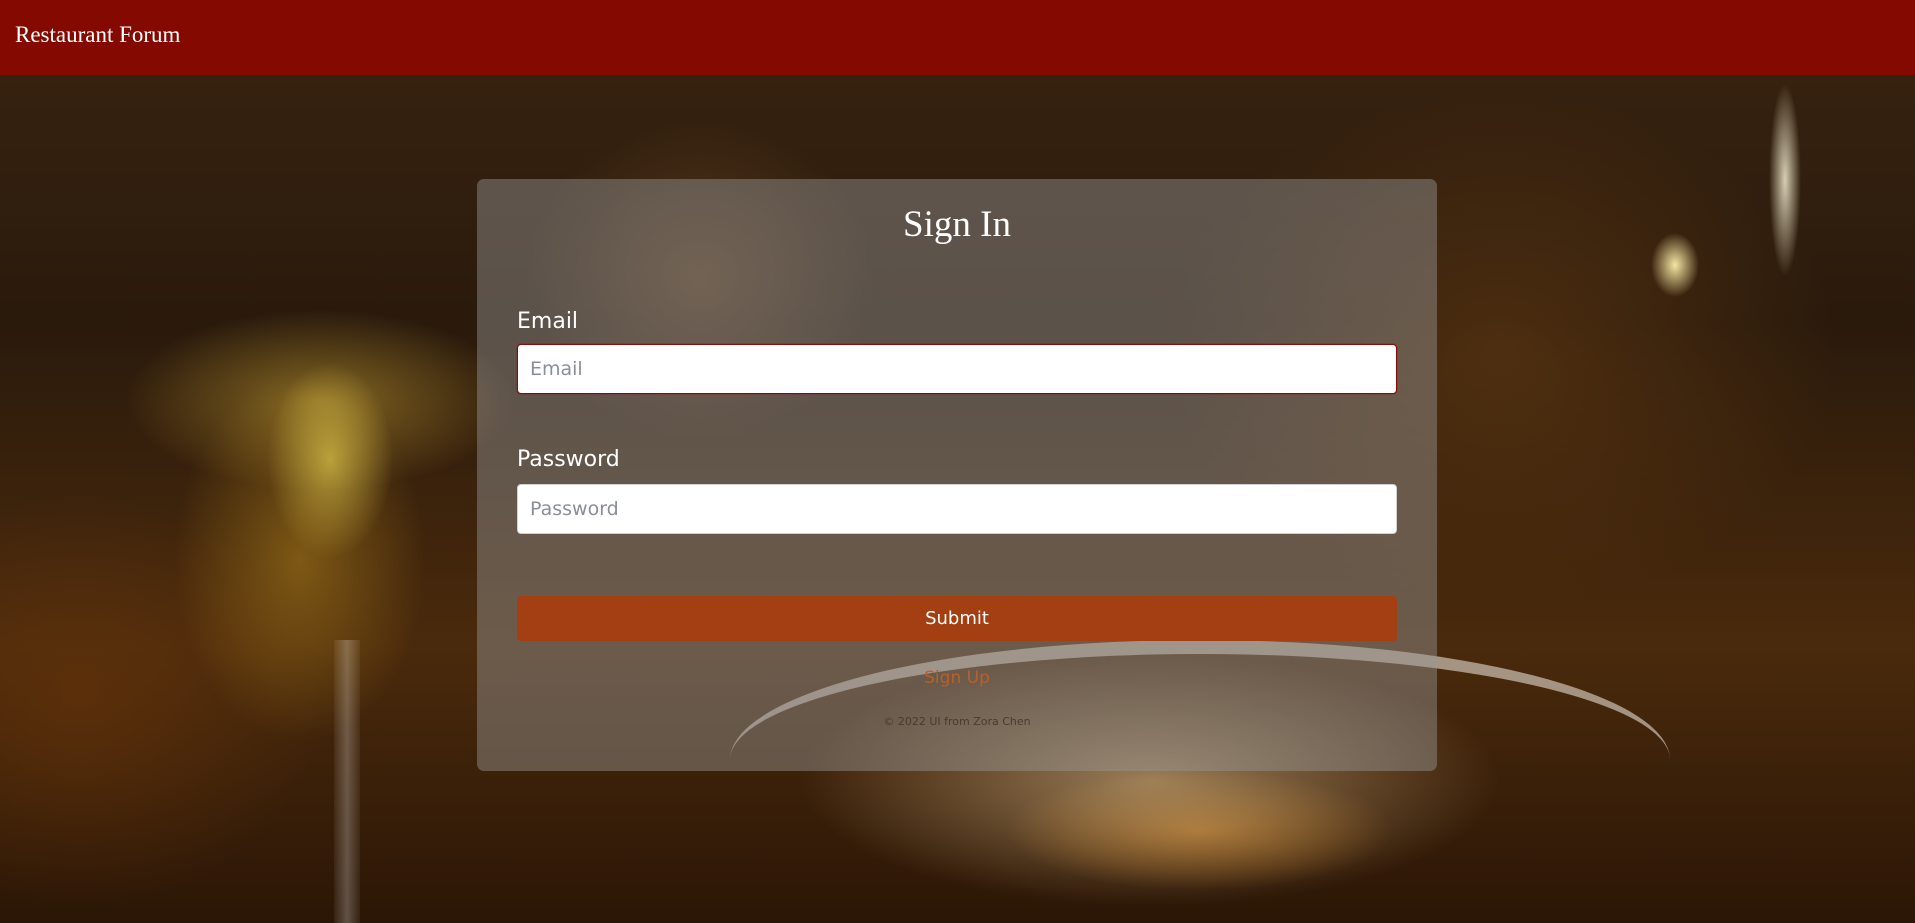 The width and height of the screenshot is (1915, 923). I want to click on copyright-footer: © 2022 UI from Zora Chen, so click(957, 721).